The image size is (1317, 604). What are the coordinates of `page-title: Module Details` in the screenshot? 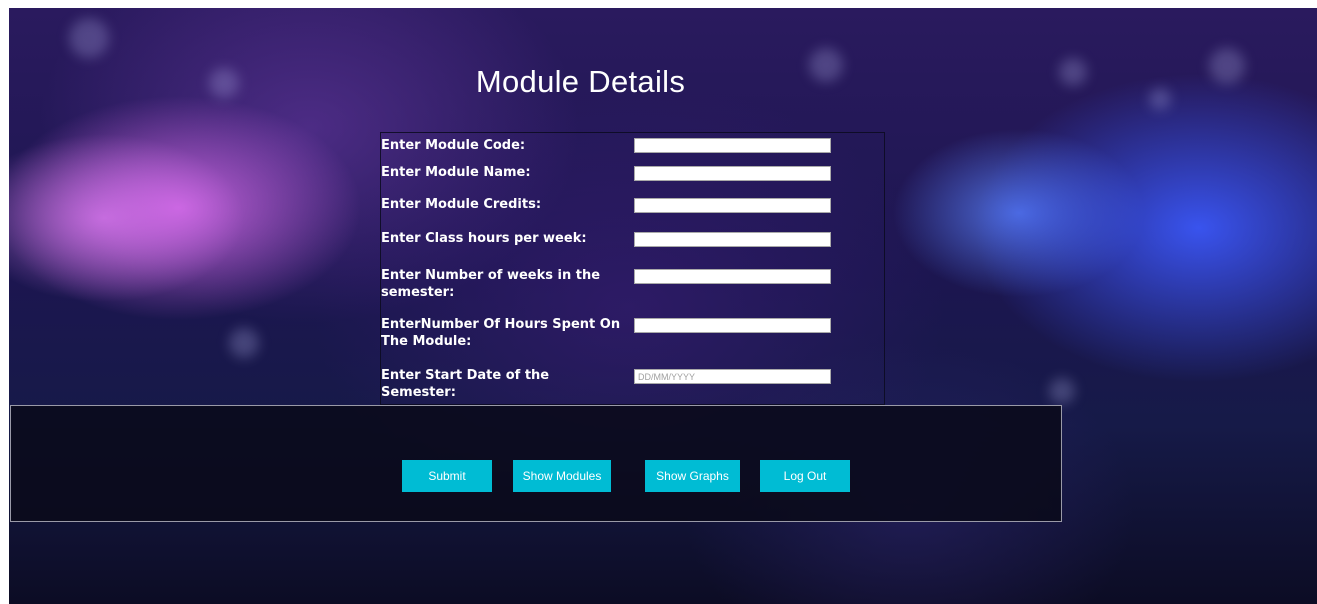 It's located at (580, 81).